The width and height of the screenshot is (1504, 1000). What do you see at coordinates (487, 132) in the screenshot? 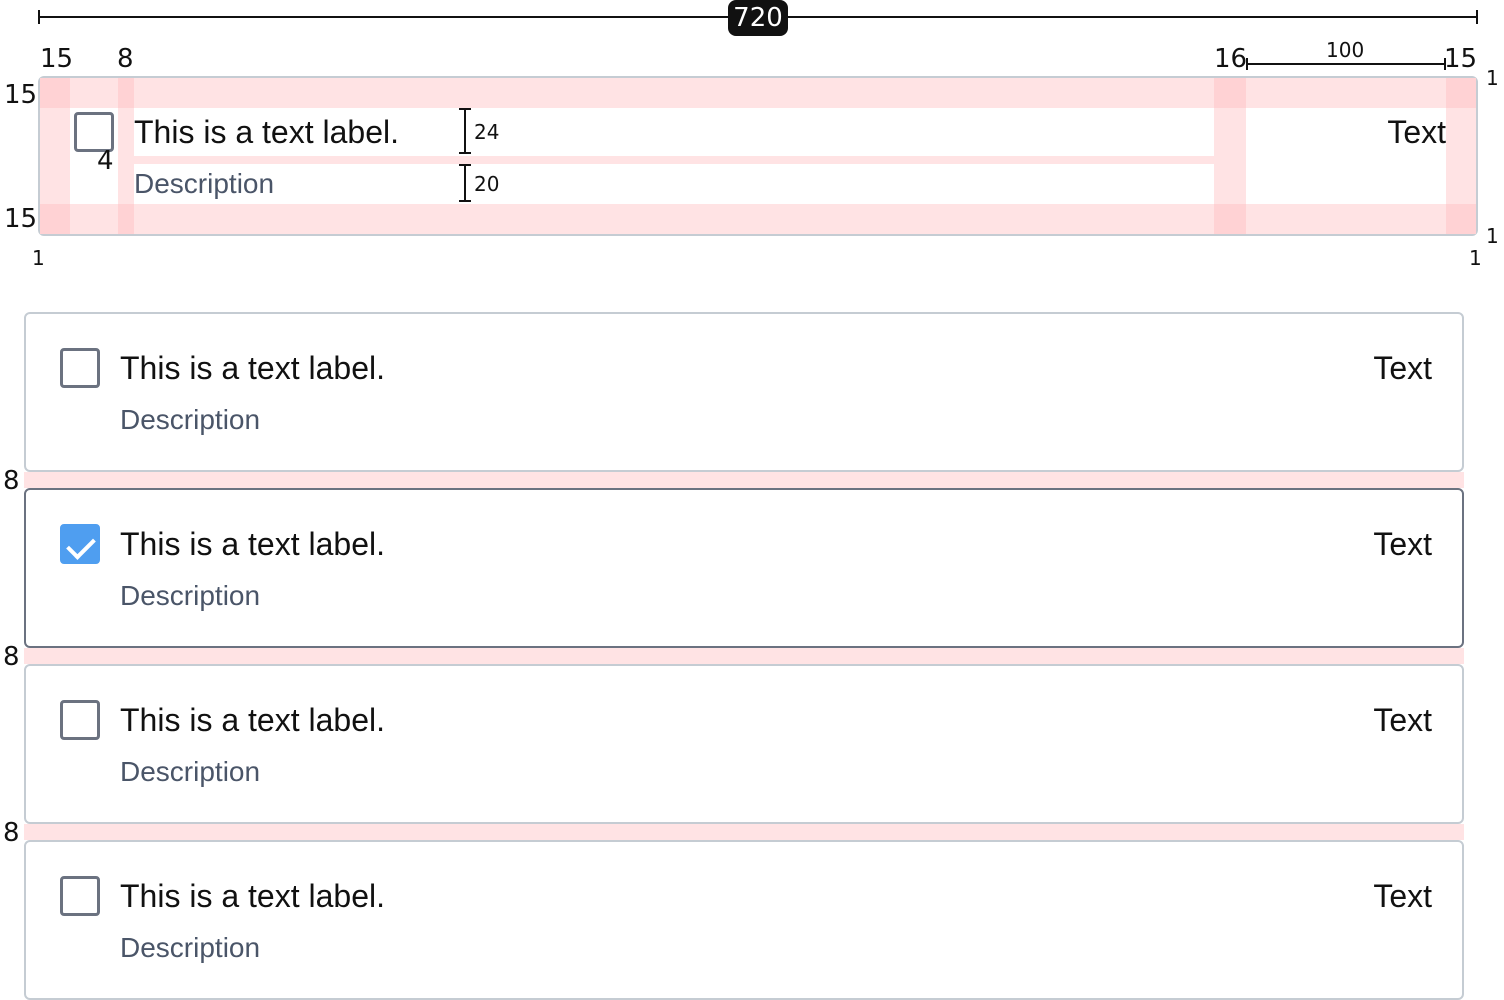
I see `label-height-label: 24` at bounding box center [487, 132].